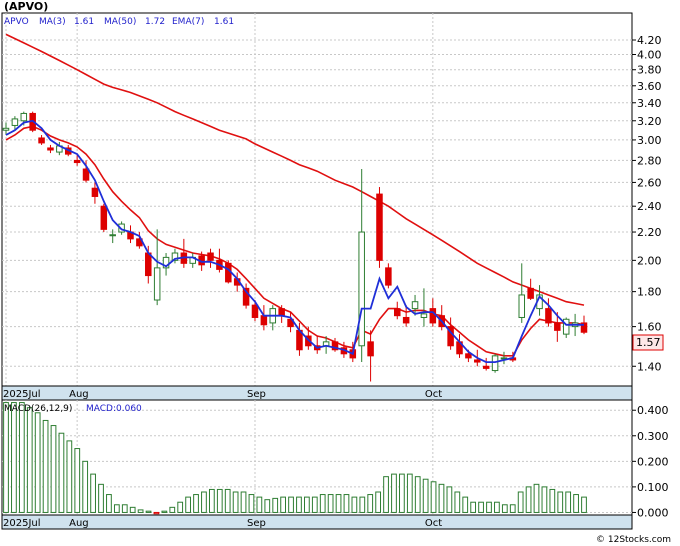 Image resolution: width=680 pixels, height=546 pixels. Describe the element at coordinates (649, 103) in the screenshot. I see `price-tick-label: 3.40` at that location.